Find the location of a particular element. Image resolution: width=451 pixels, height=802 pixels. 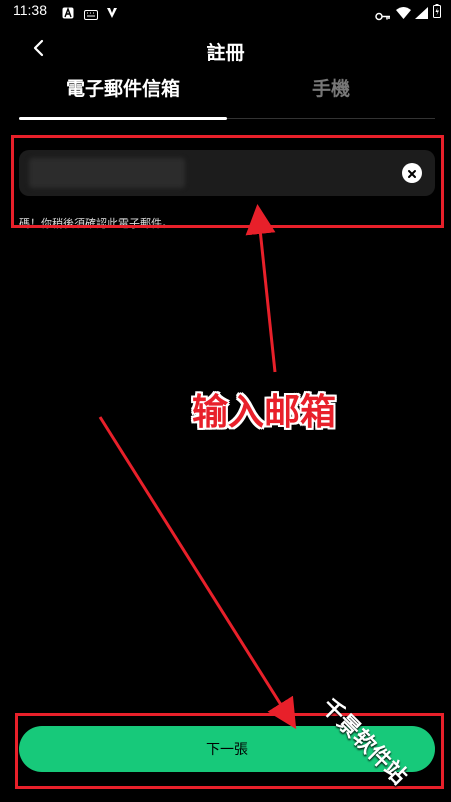

status-bar: 11:38 is located at coordinates (225, 11).